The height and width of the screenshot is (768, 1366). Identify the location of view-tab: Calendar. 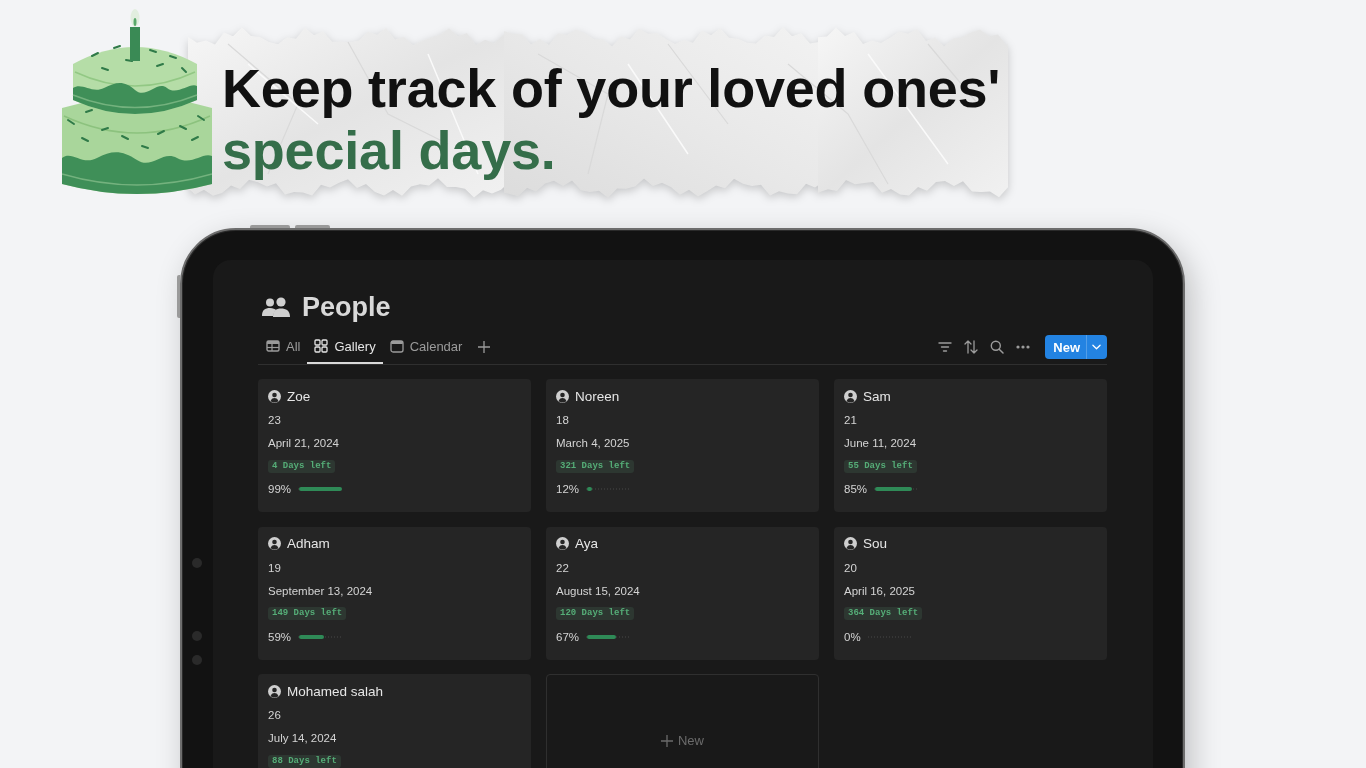
(426, 349).